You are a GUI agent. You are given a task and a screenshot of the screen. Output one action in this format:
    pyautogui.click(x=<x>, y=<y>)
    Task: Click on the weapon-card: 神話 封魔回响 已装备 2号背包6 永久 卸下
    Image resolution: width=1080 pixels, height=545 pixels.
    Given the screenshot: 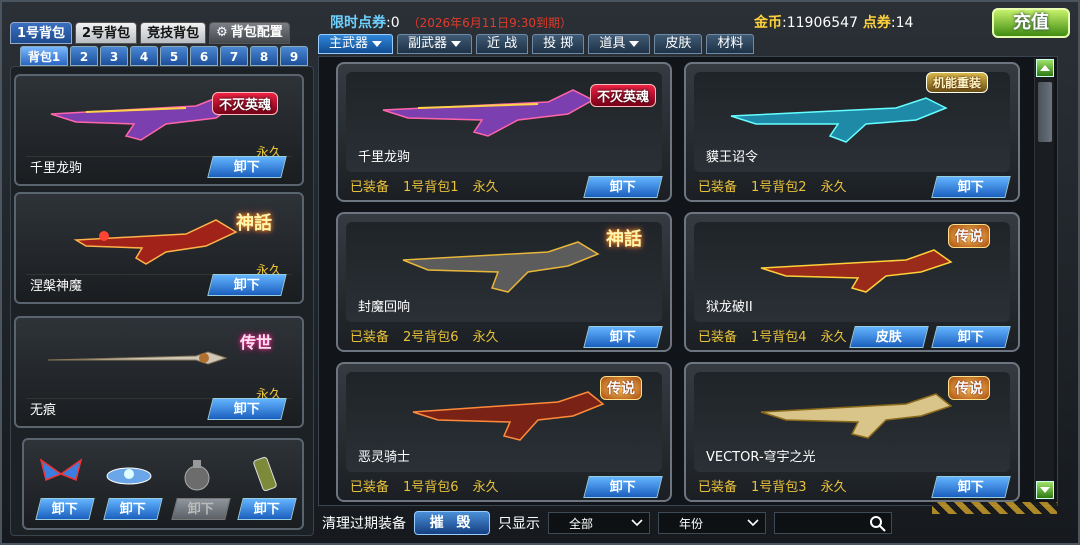 What is the action you would take?
    pyautogui.click(x=504, y=282)
    